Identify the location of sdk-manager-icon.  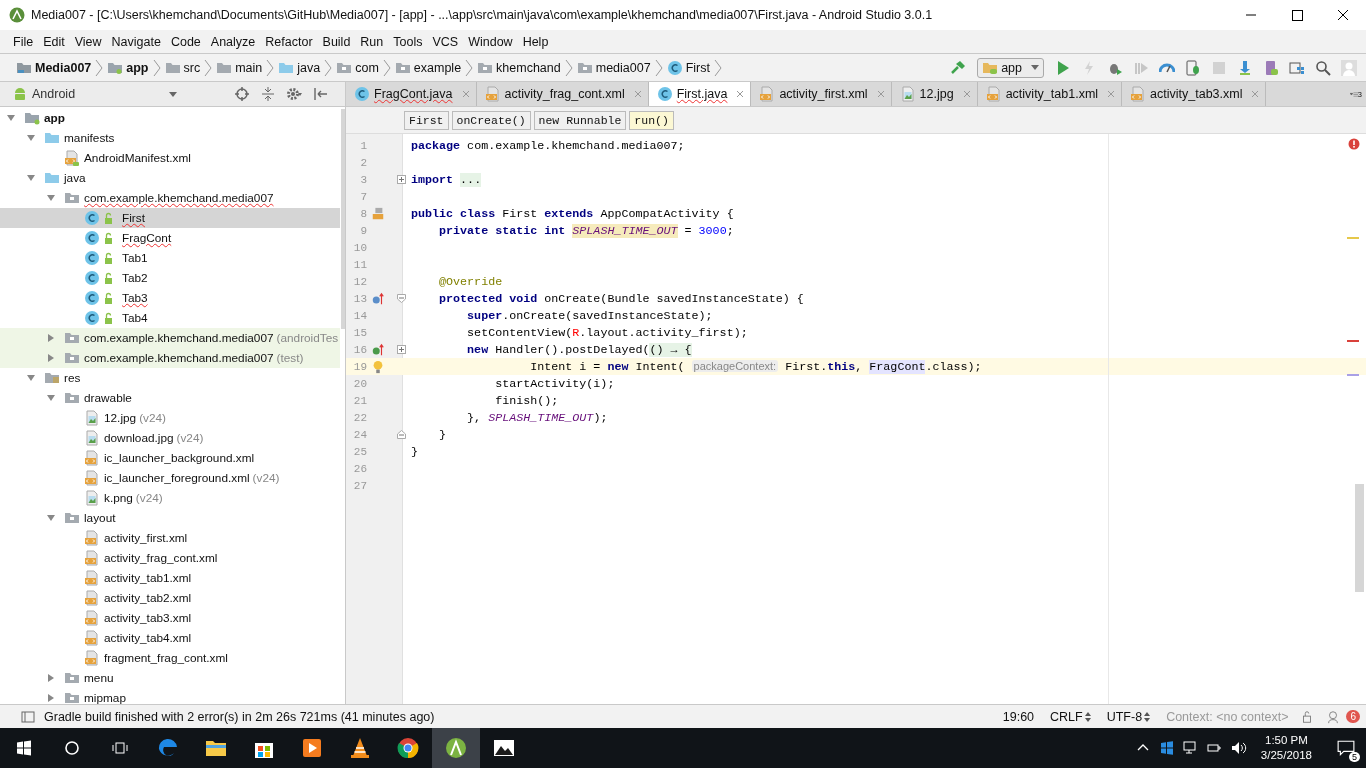
(1245, 67).